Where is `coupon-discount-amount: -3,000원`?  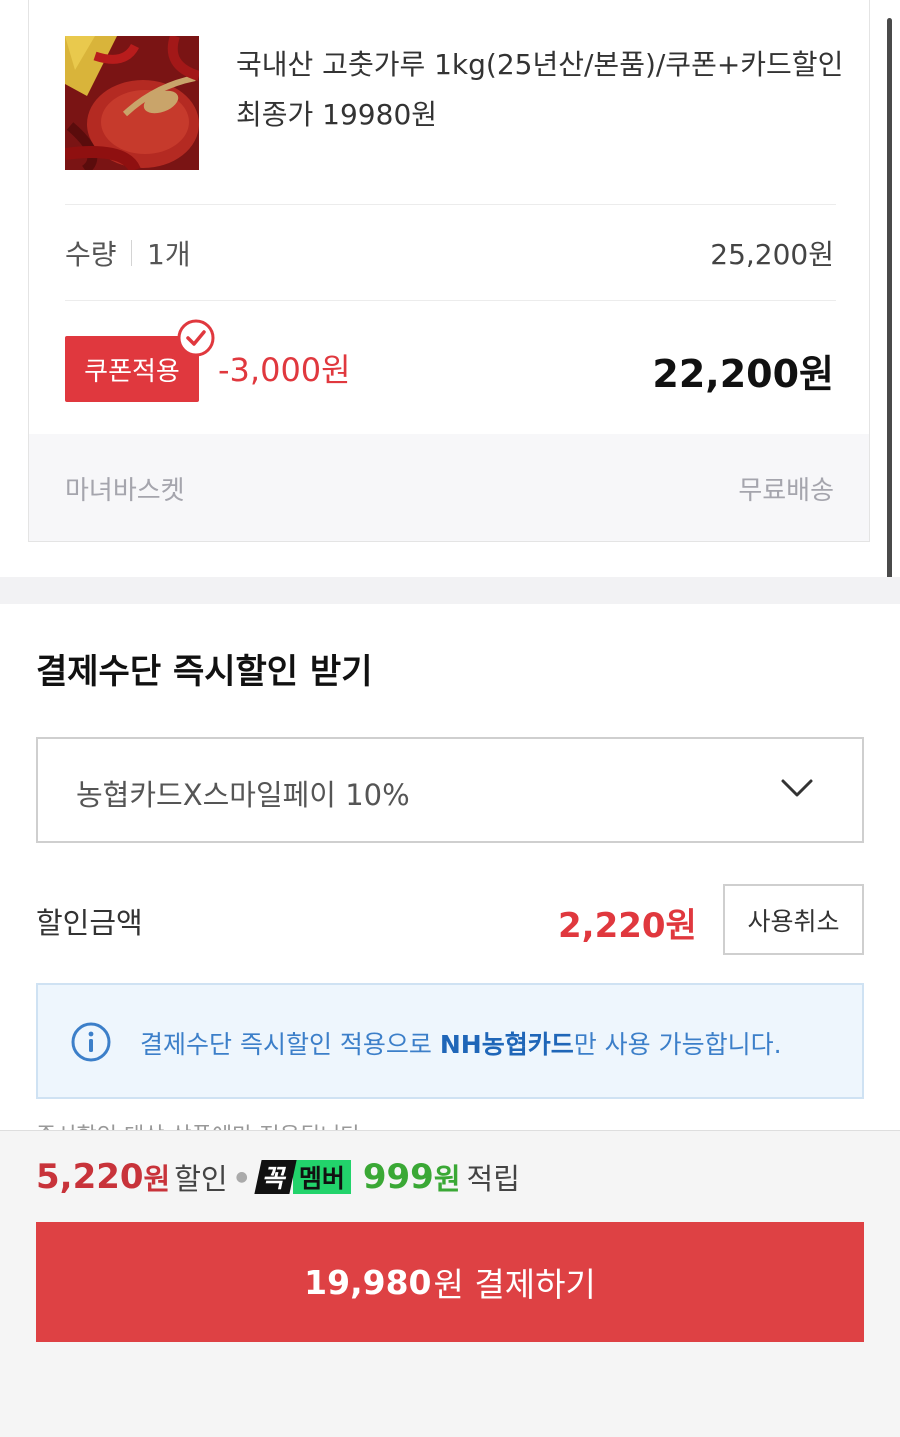
coupon-discount-amount: -3,000원 is located at coordinates (284, 370).